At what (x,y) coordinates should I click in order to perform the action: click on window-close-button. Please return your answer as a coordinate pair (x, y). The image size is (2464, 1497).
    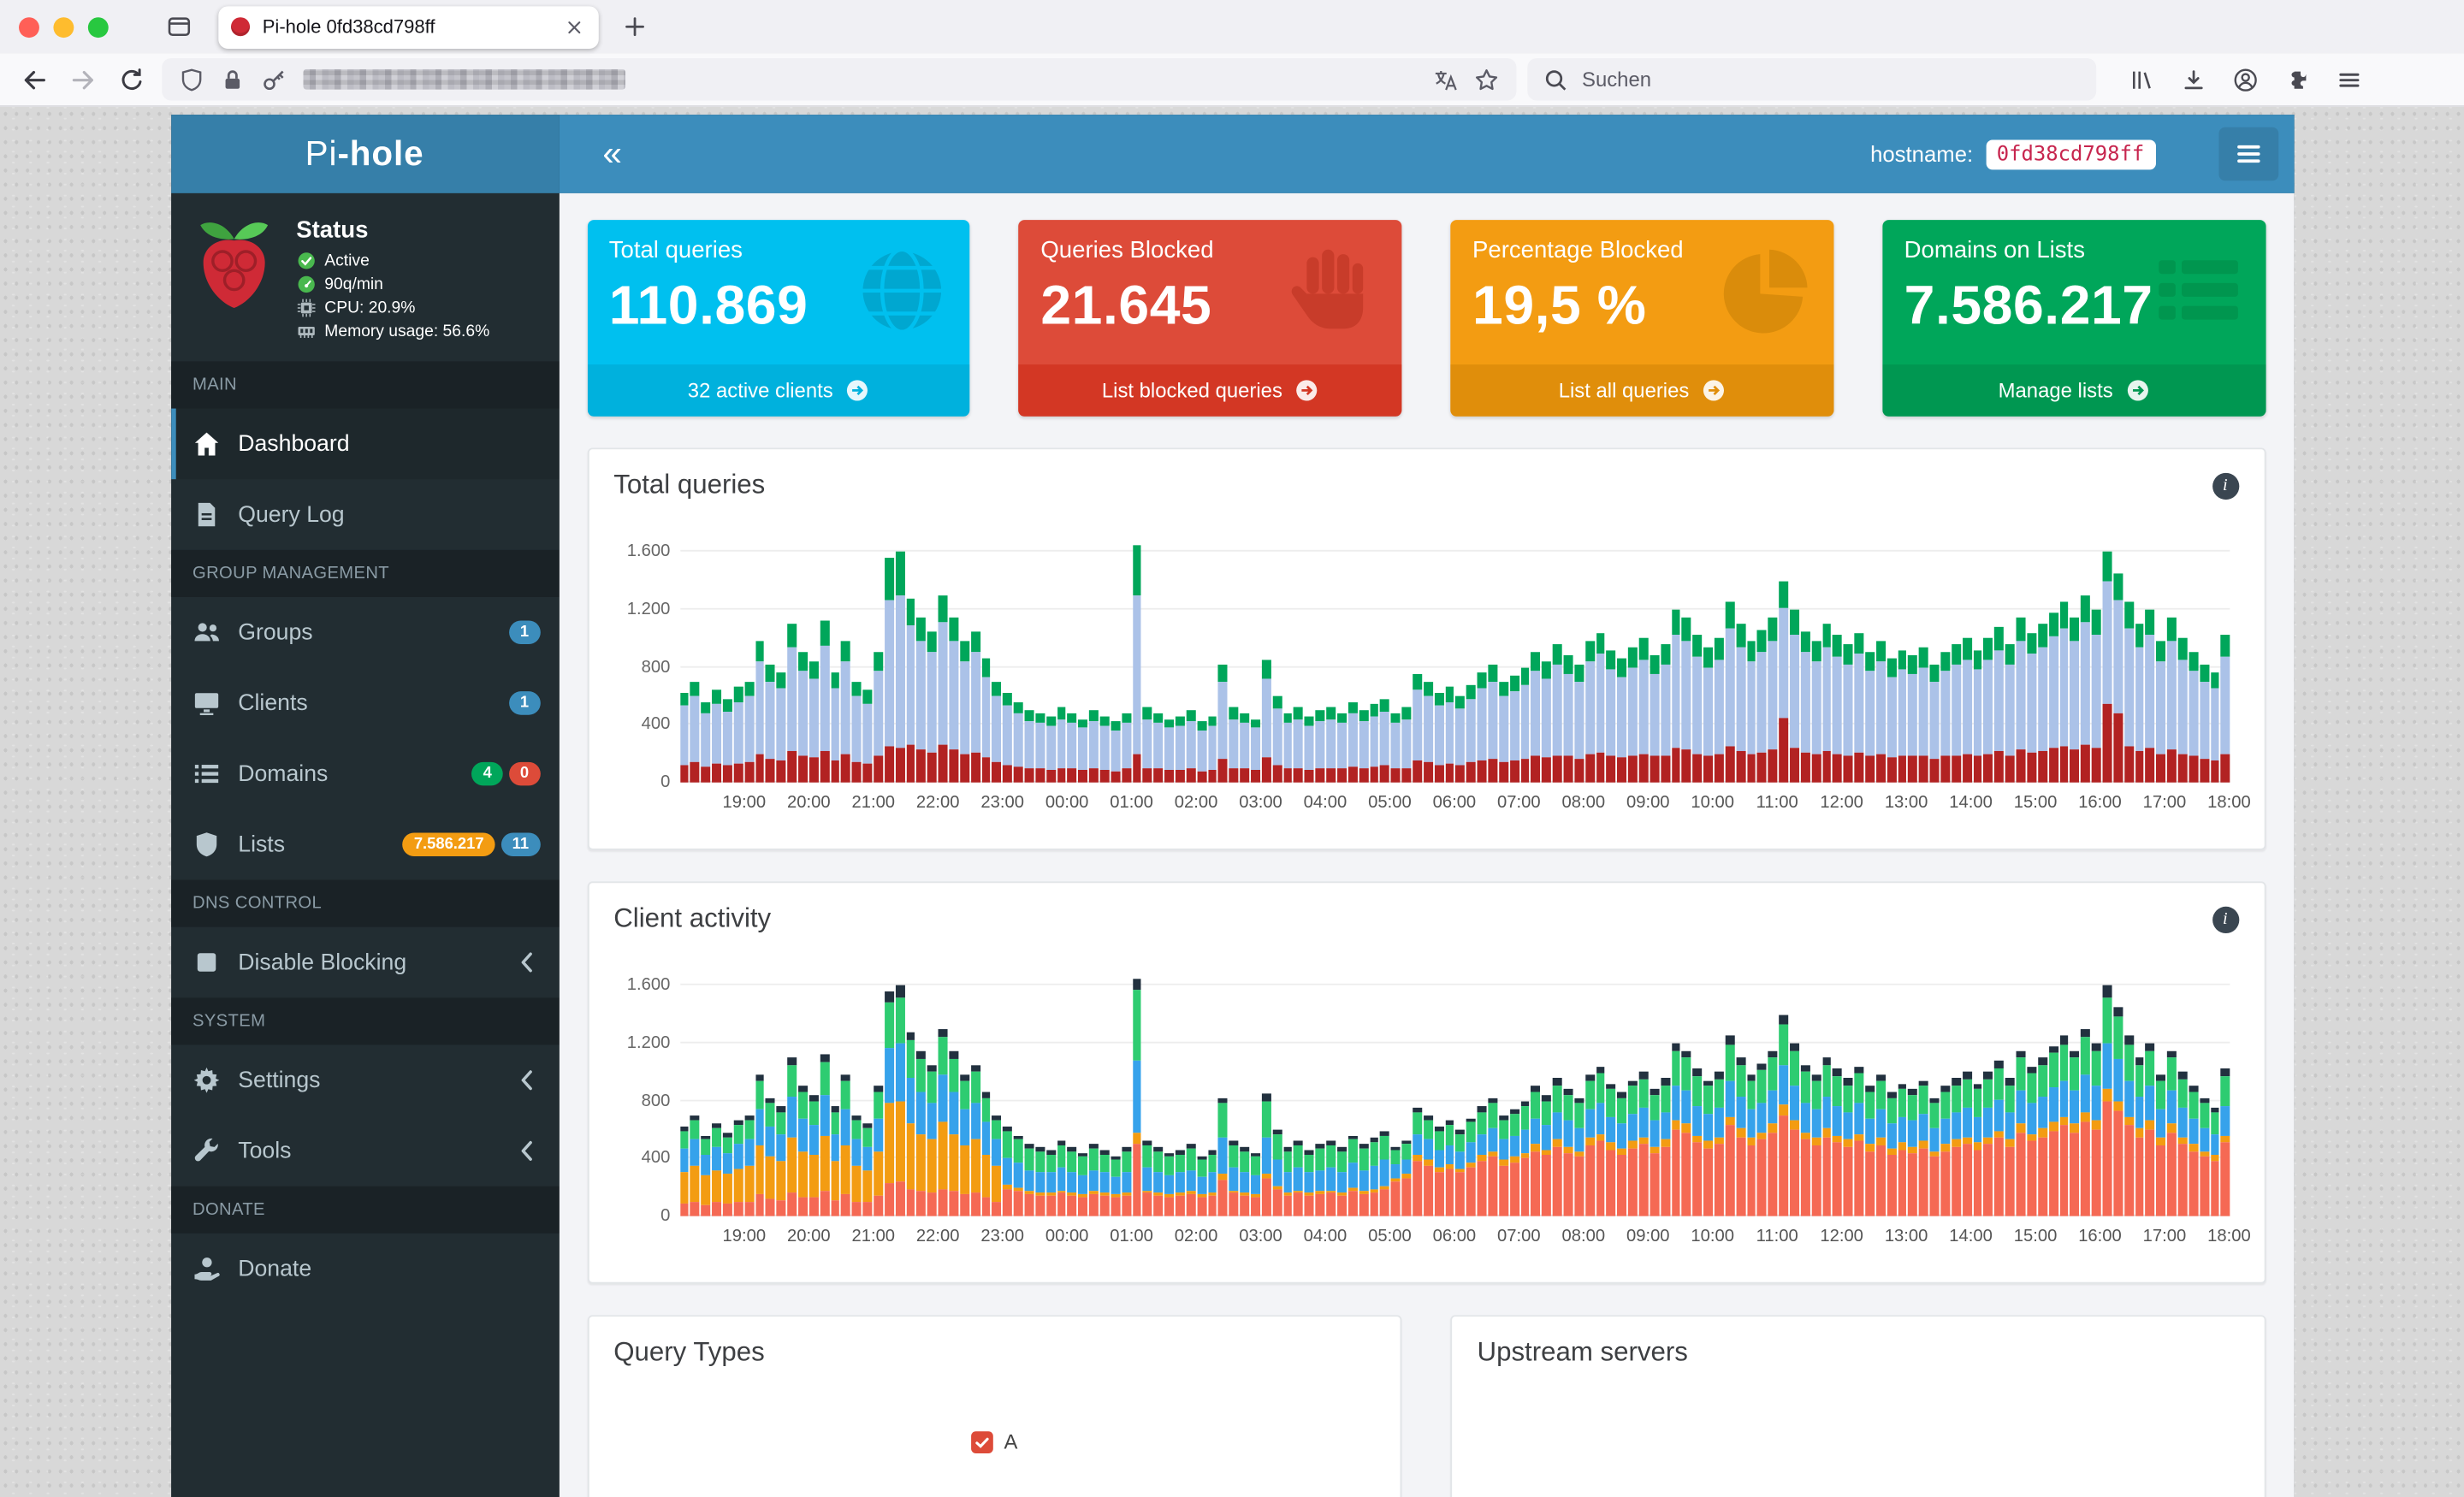
    Looking at the image, I should click on (29, 27).